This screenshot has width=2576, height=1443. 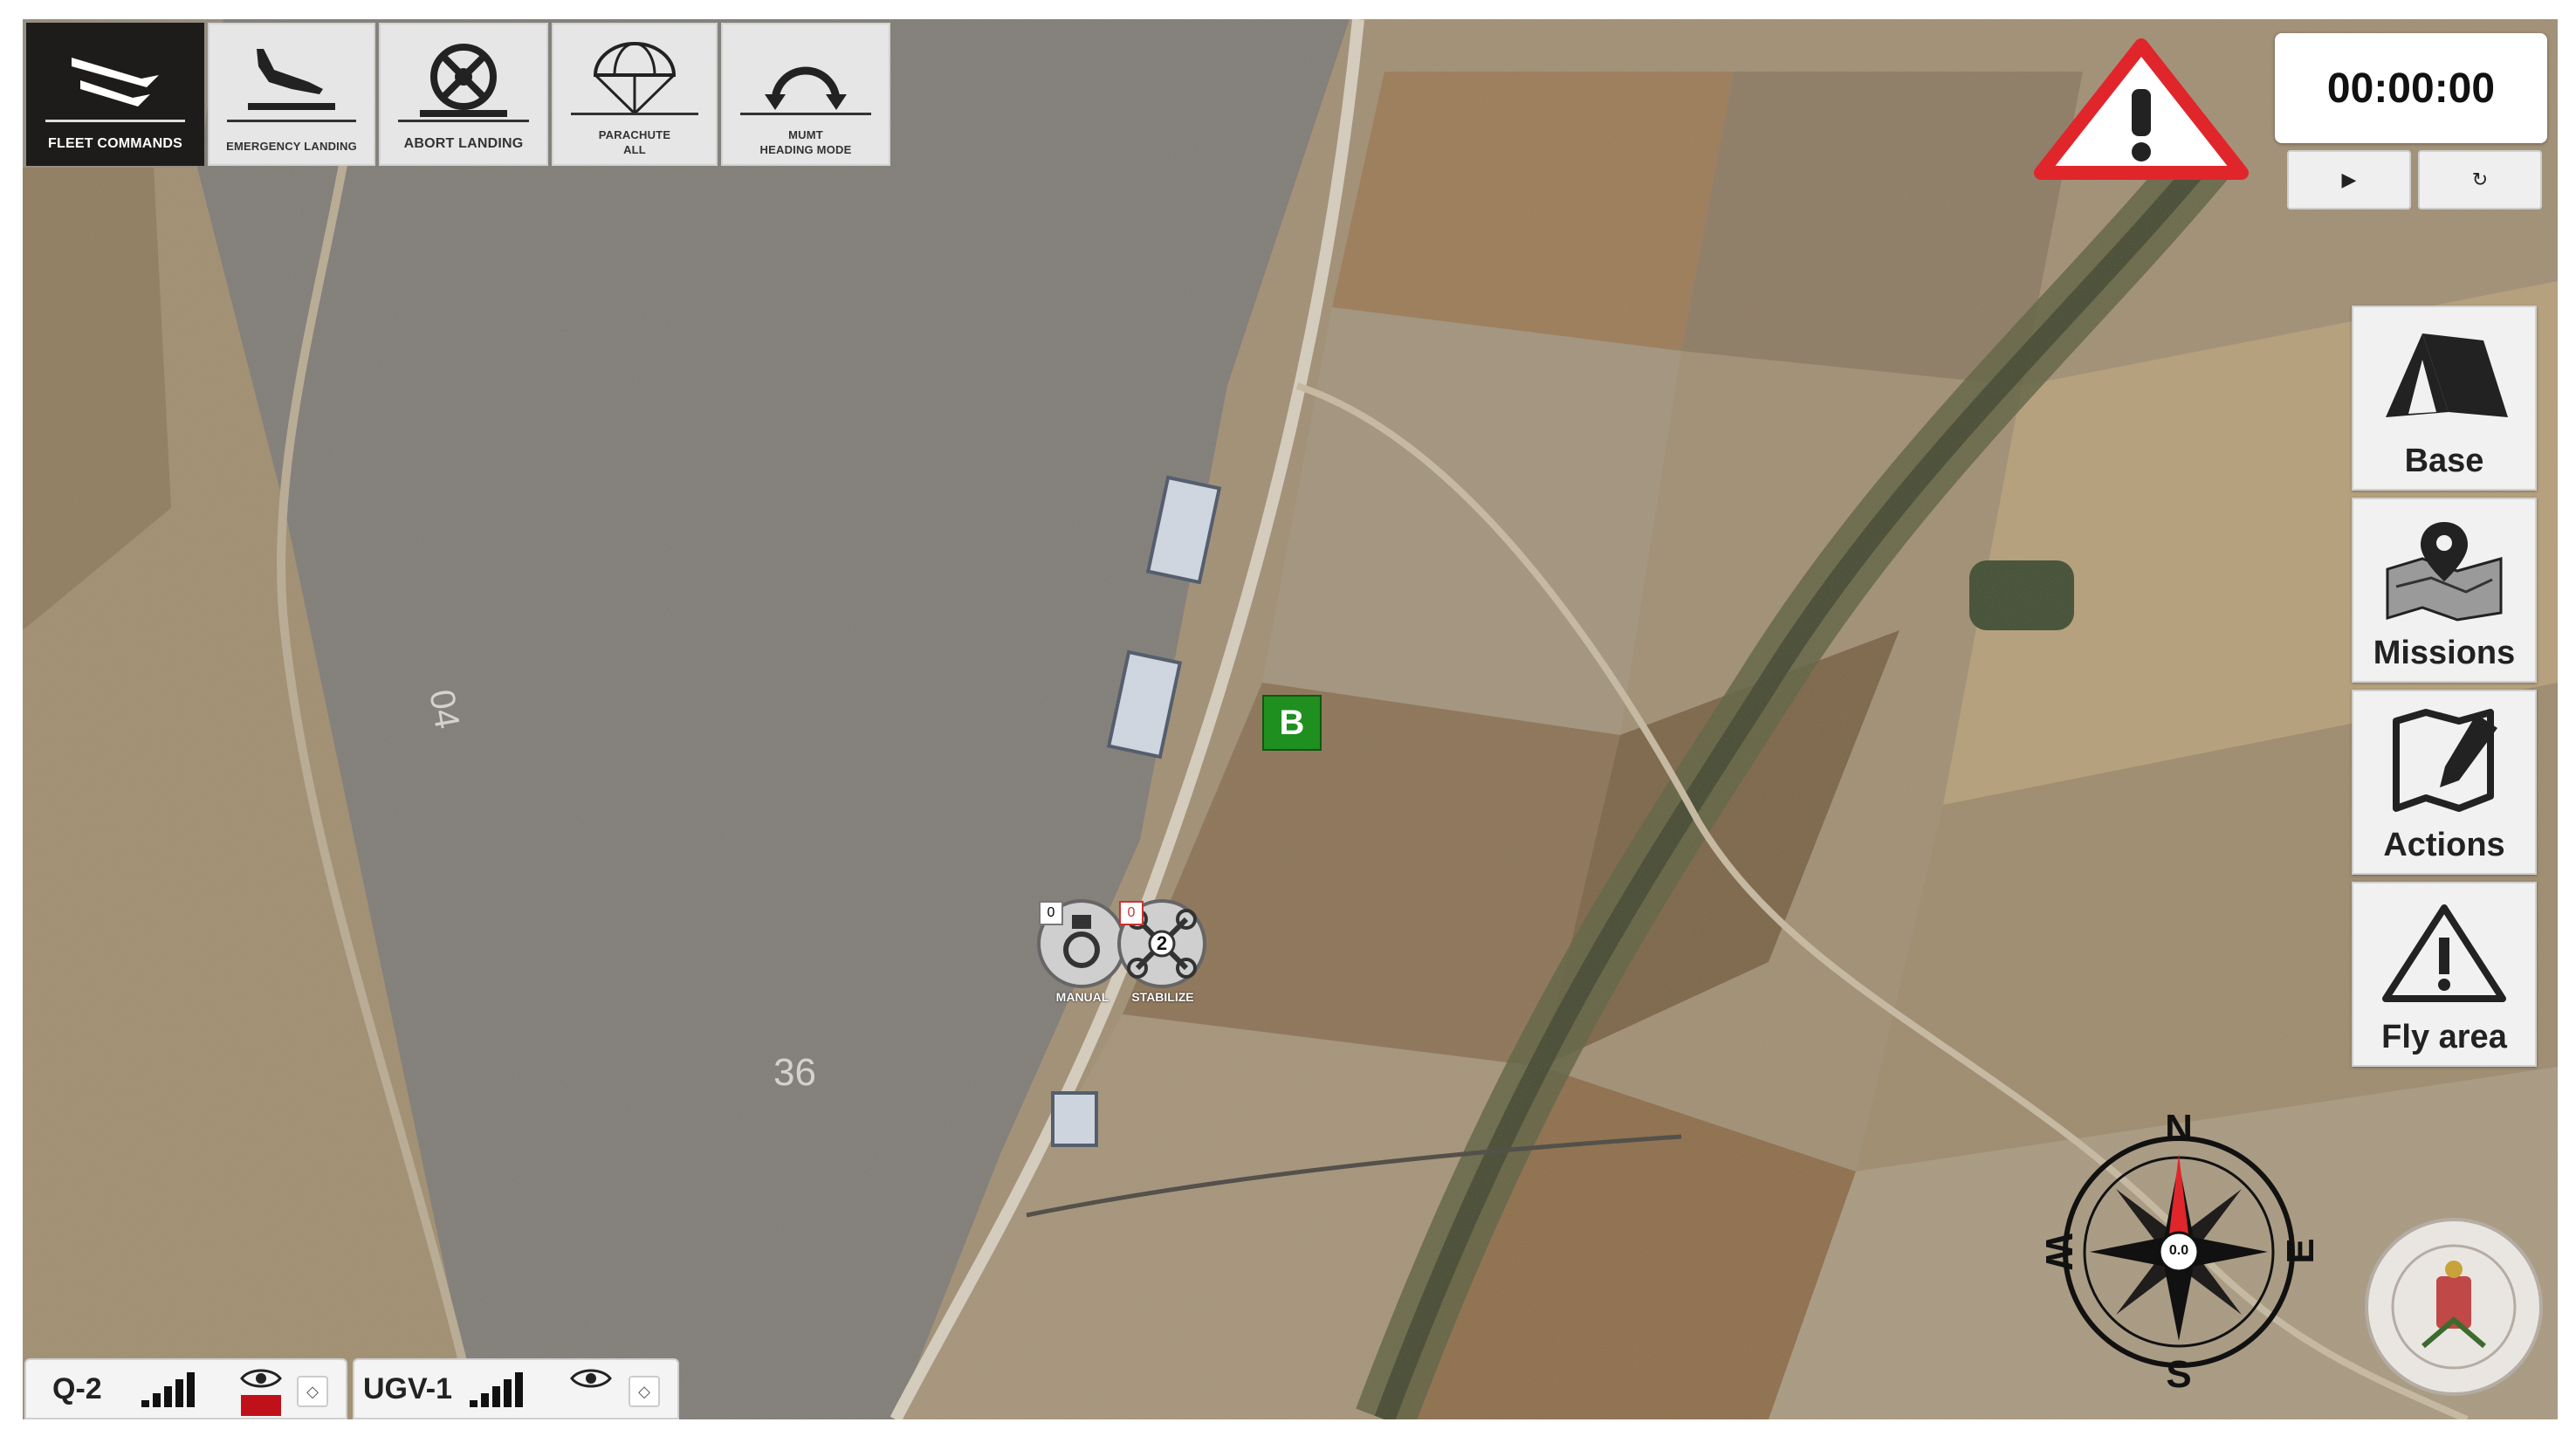 I want to click on actions-button: Actions, so click(x=2444, y=782).